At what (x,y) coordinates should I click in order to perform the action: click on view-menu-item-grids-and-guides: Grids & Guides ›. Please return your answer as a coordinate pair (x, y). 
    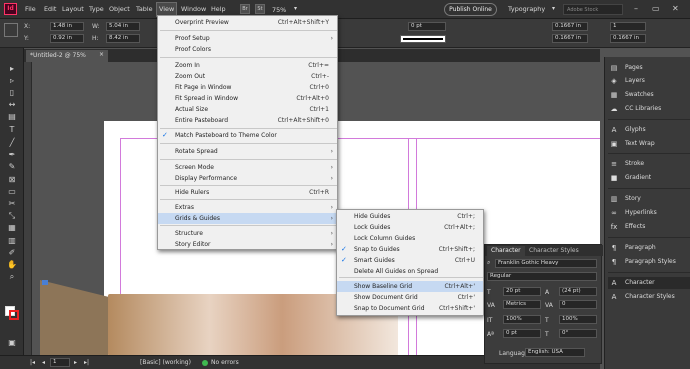
    Looking at the image, I should click on (247, 218).